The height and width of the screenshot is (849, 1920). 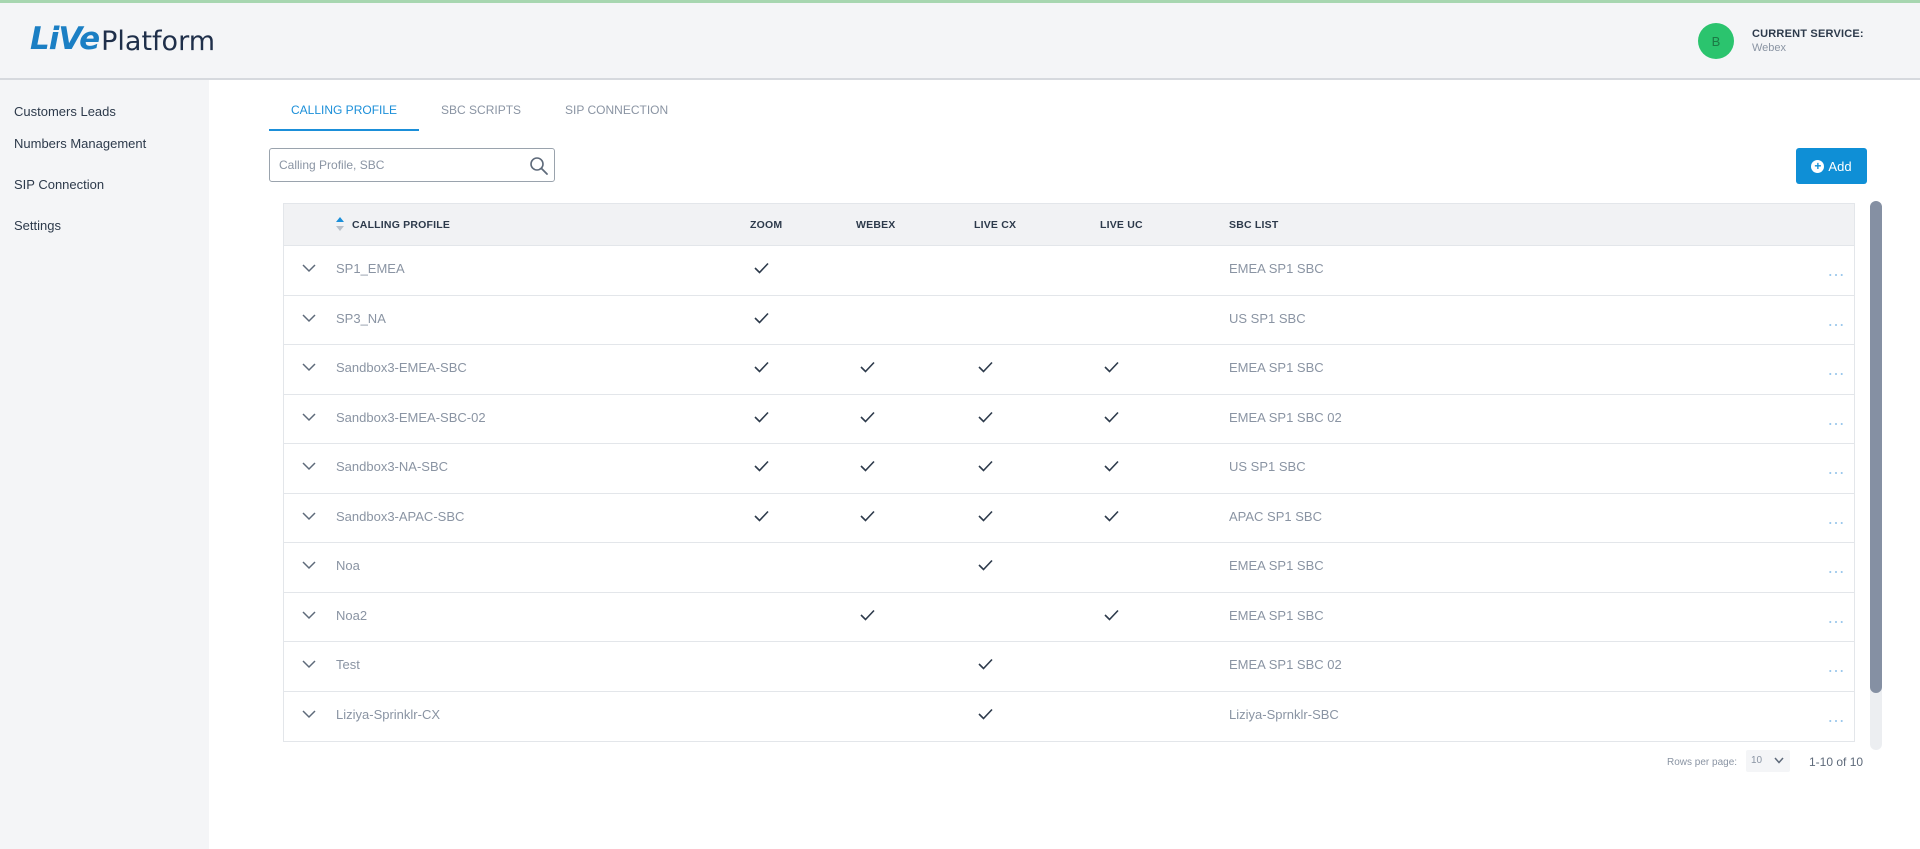 I want to click on rows-per-page-label: Rows per page:, so click(x=1702, y=762).